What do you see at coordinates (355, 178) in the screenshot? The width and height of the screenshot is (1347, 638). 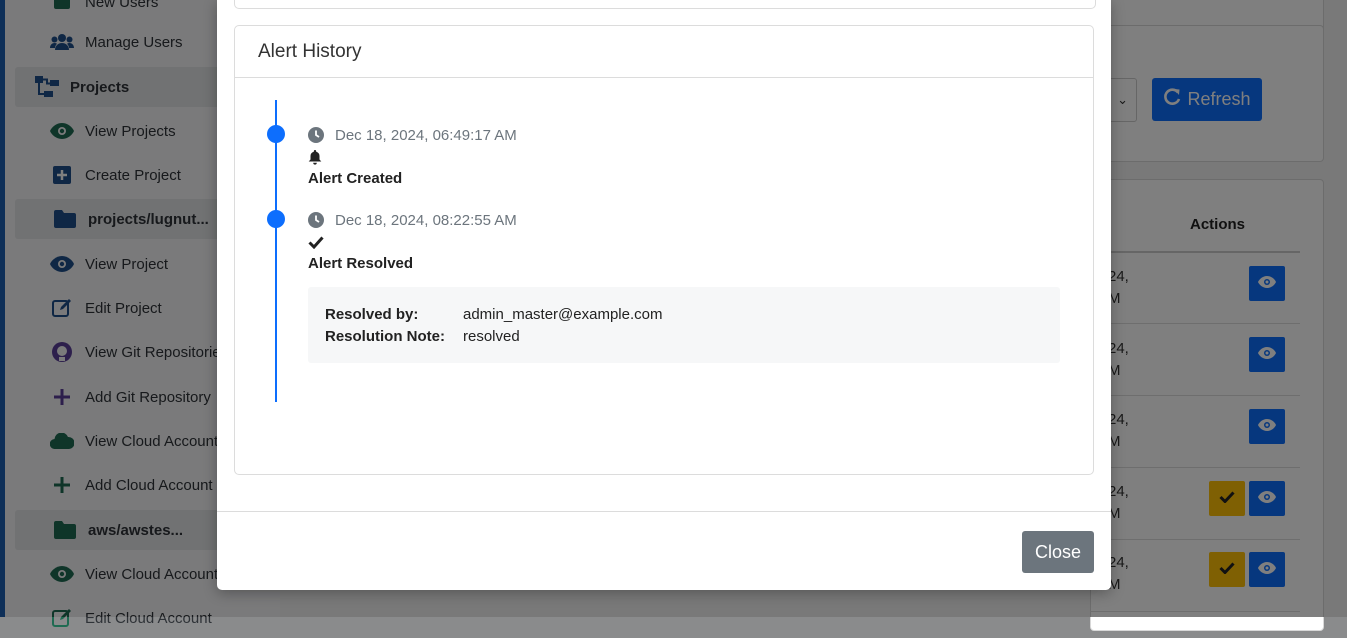 I see `timeline-event-title: Alert Created` at bounding box center [355, 178].